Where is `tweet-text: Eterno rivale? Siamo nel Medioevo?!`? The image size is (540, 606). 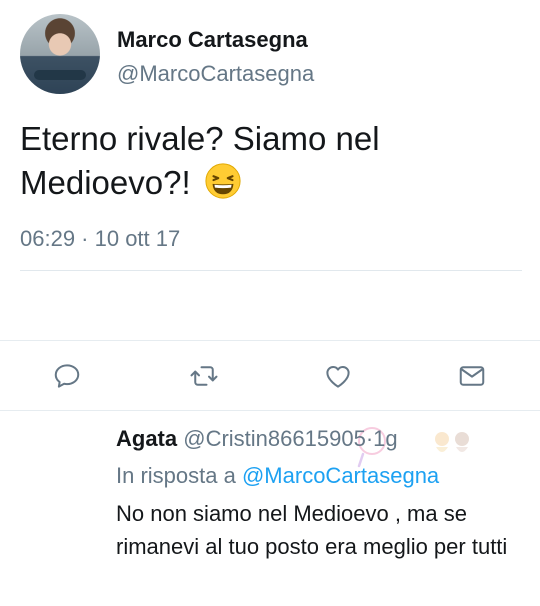
tweet-text: Eterno rivale? Siamo nel Medioevo?! is located at coordinates (270, 161).